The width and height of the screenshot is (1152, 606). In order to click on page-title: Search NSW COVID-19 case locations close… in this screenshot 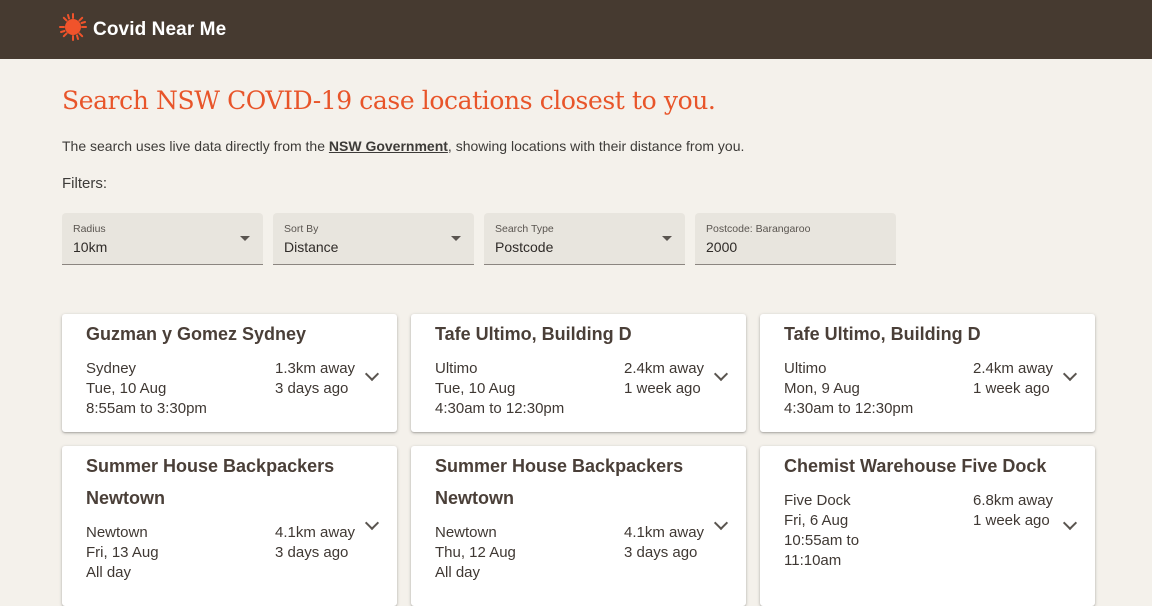, I will do `click(389, 100)`.